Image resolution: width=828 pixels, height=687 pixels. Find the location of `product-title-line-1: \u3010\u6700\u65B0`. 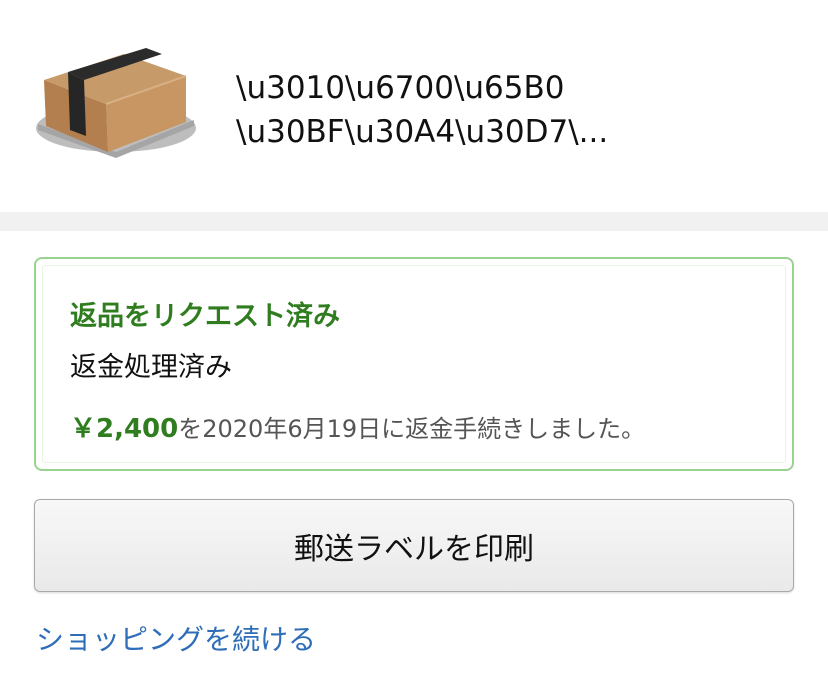

product-title-line-1: \u3010\u6700\u65B0 is located at coordinates (400, 88).